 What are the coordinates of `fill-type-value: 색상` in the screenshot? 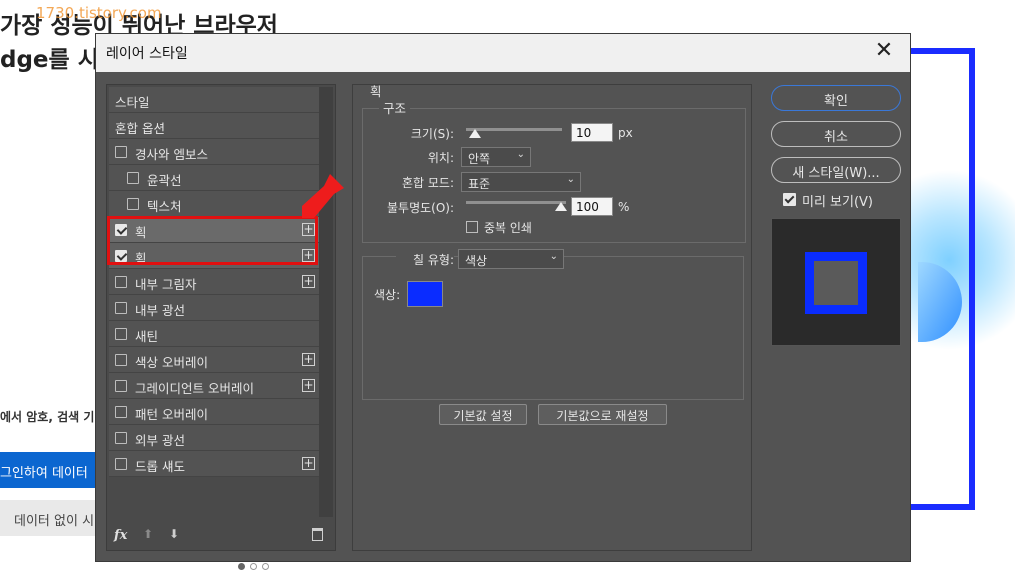 It's located at (476, 261).